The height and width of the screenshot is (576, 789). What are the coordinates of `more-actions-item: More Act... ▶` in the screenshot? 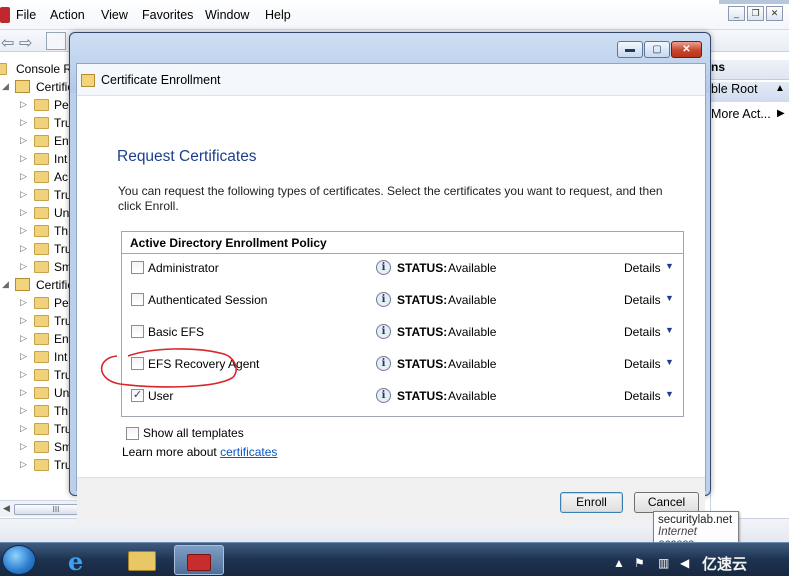 It's located at (750, 116).